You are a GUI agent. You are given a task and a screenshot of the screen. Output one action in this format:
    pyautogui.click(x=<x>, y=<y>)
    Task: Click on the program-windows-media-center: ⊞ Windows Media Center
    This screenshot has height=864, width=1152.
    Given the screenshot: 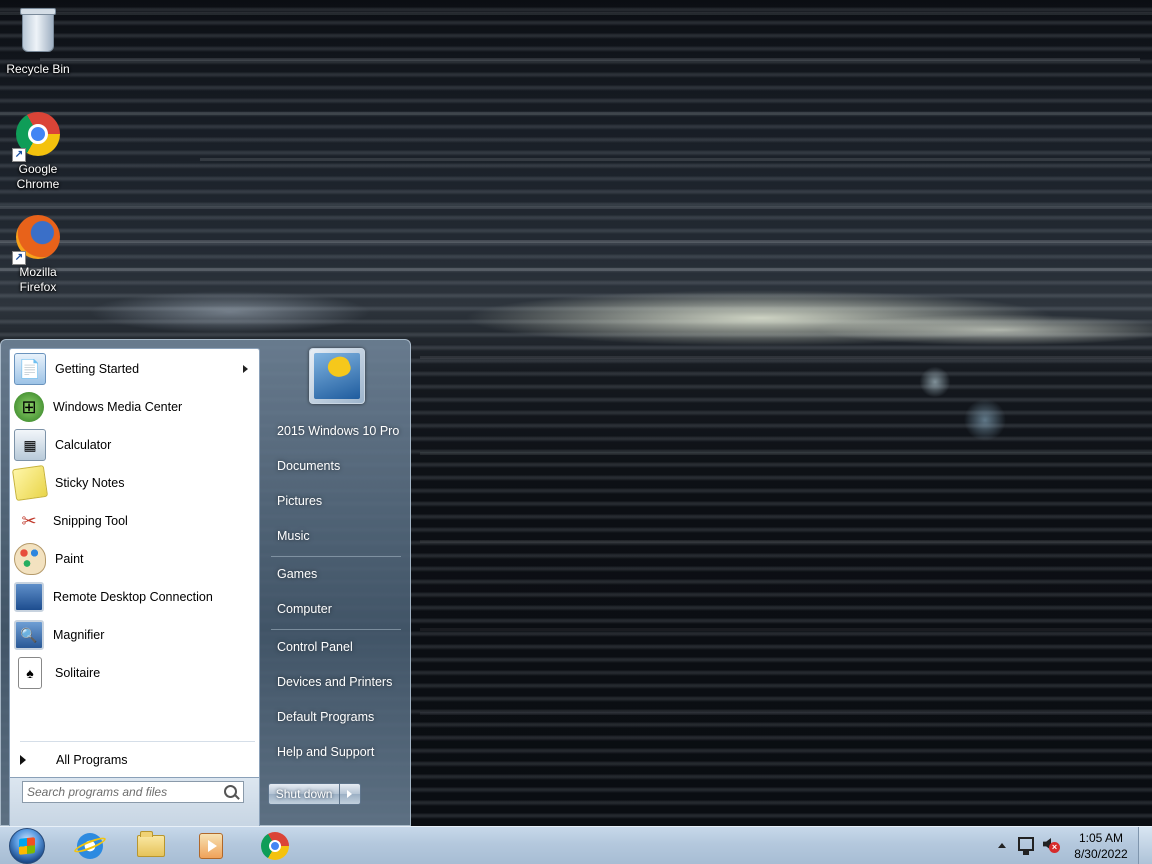 What is the action you would take?
    pyautogui.click(x=134, y=407)
    